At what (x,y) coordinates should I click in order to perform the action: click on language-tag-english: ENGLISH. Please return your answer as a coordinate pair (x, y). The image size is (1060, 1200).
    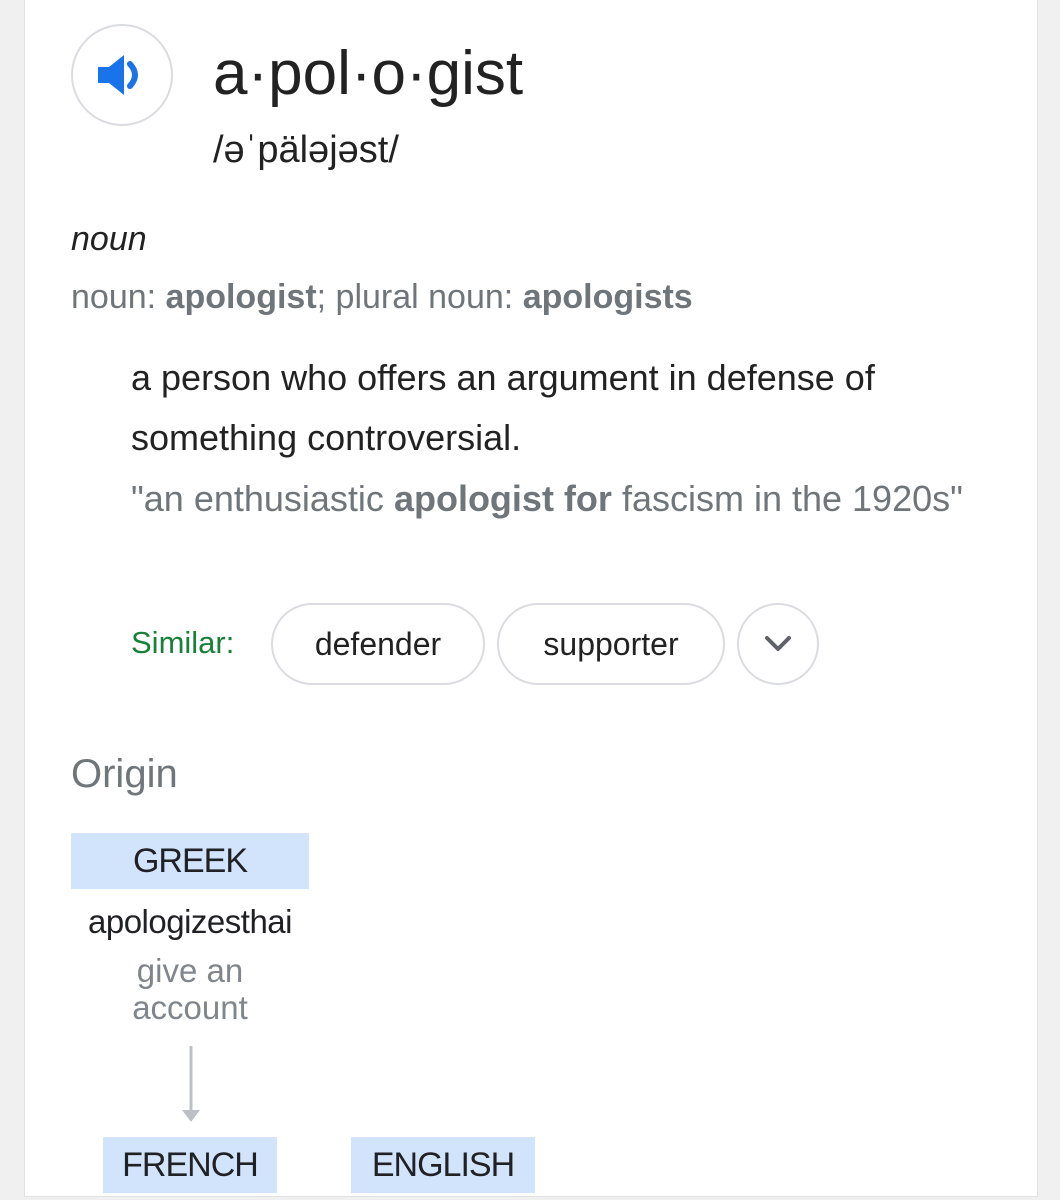
    Looking at the image, I should click on (443, 1165).